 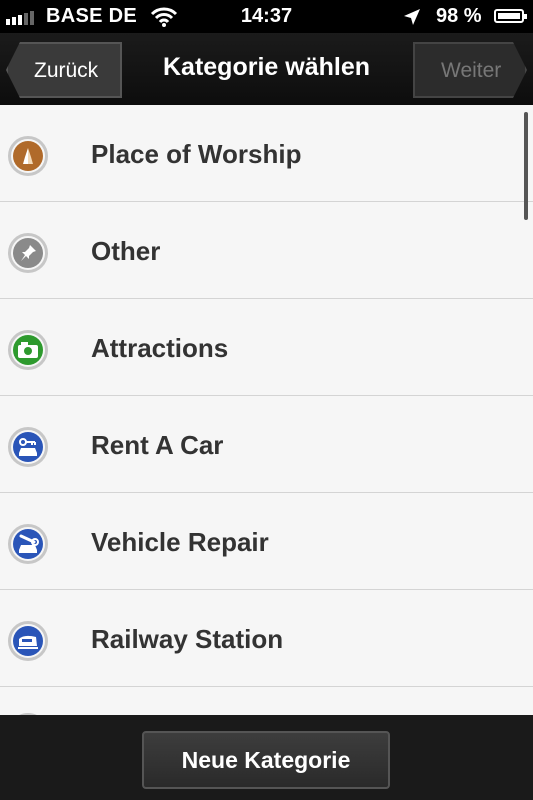 What do you see at coordinates (266, 69) in the screenshot?
I see `navigation-bar: Zurück Kategorie wählen Weiter` at bounding box center [266, 69].